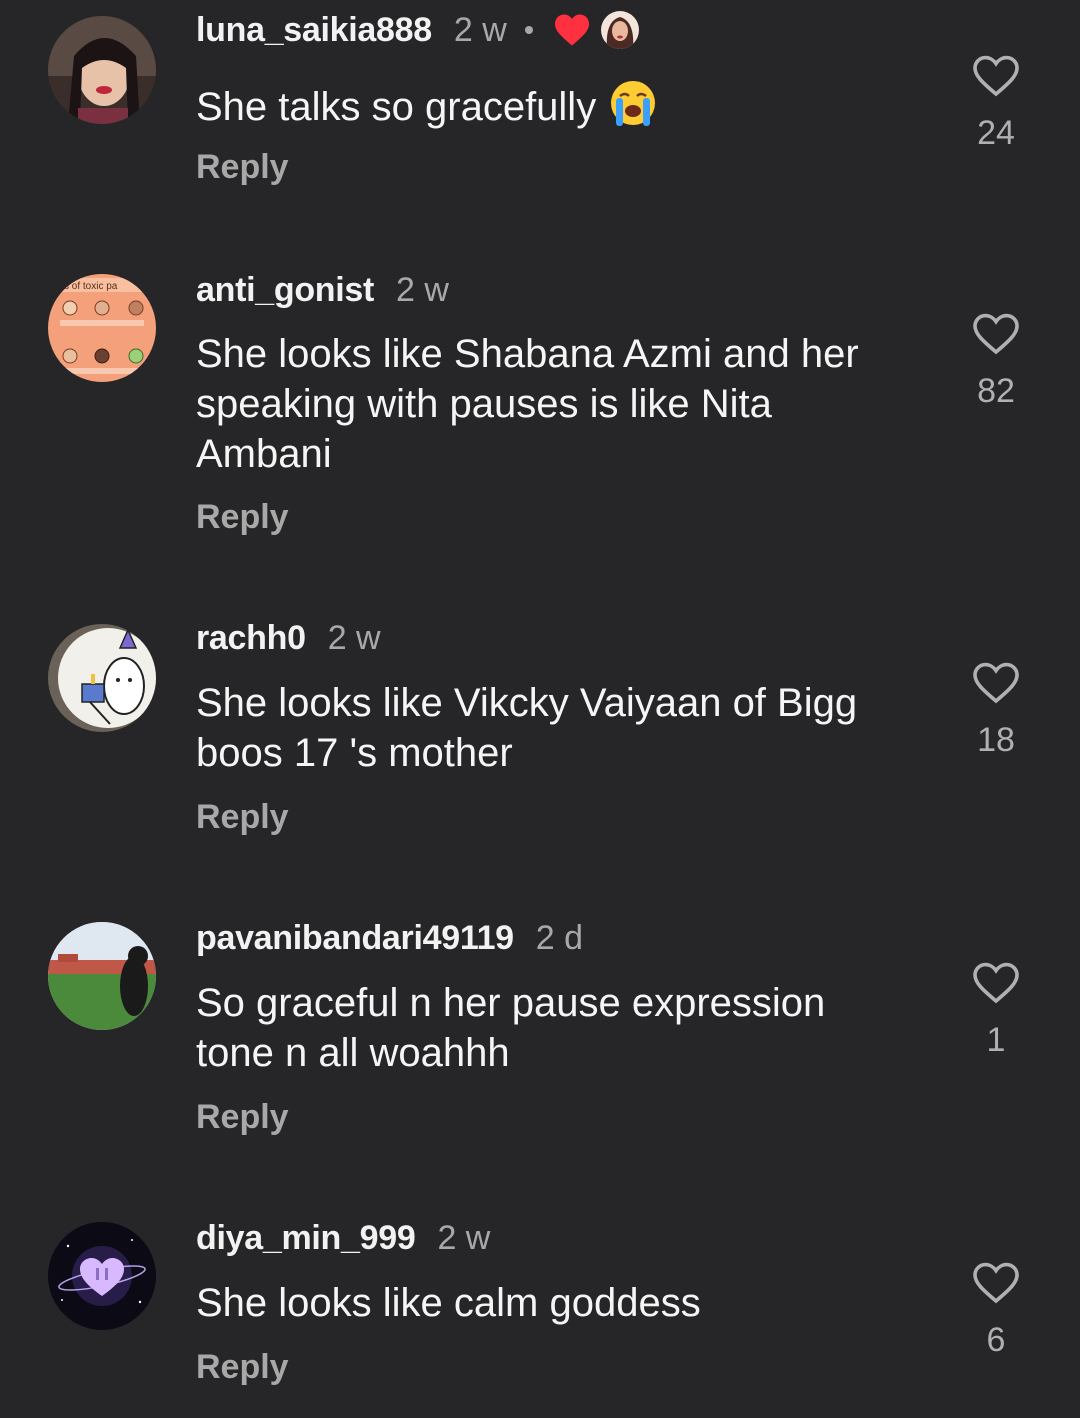 The width and height of the screenshot is (1080, 1418). What do you see at coordinates (996, 133) in the screenshot?
I see `like-count: 24` at bounding box center [996, 133].